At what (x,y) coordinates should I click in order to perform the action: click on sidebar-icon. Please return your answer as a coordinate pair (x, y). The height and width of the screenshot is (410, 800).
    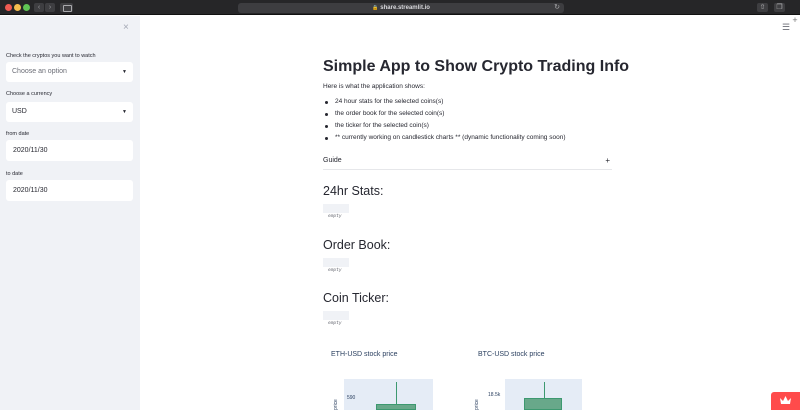
    Looking at the image, I should click on (66, 7).